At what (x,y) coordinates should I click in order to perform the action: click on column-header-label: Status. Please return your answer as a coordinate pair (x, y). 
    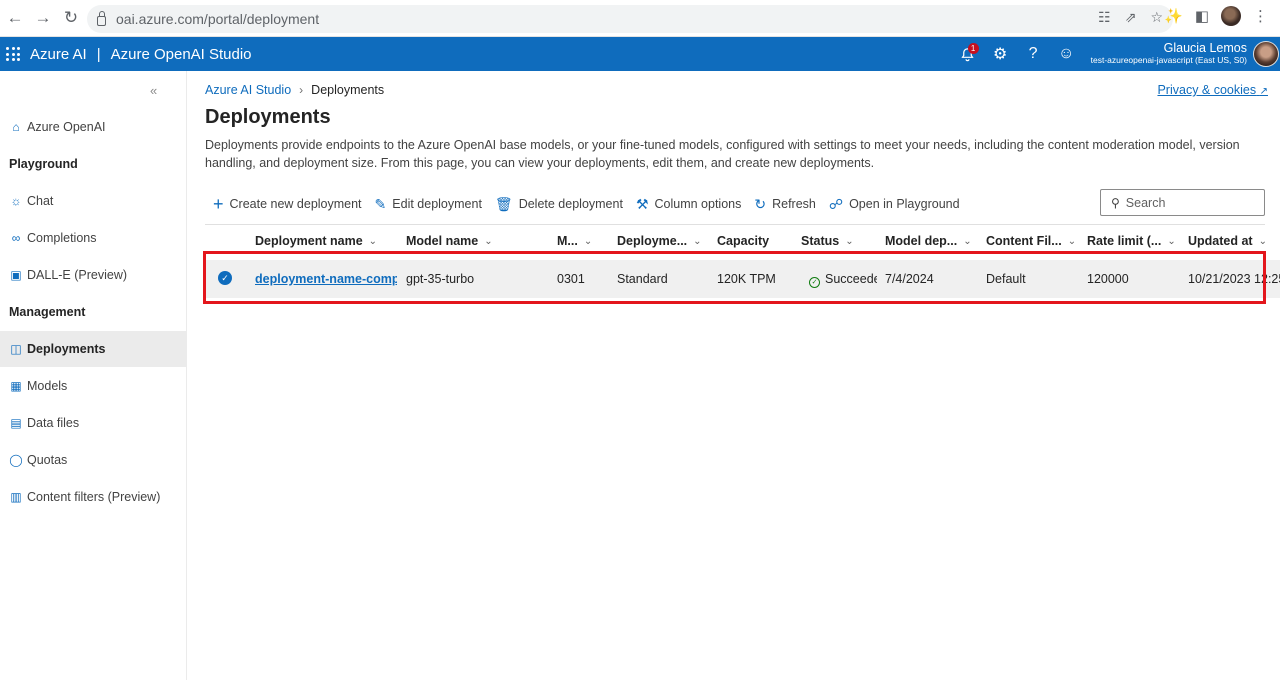
    Looking at the image, I should click on (820, 241).